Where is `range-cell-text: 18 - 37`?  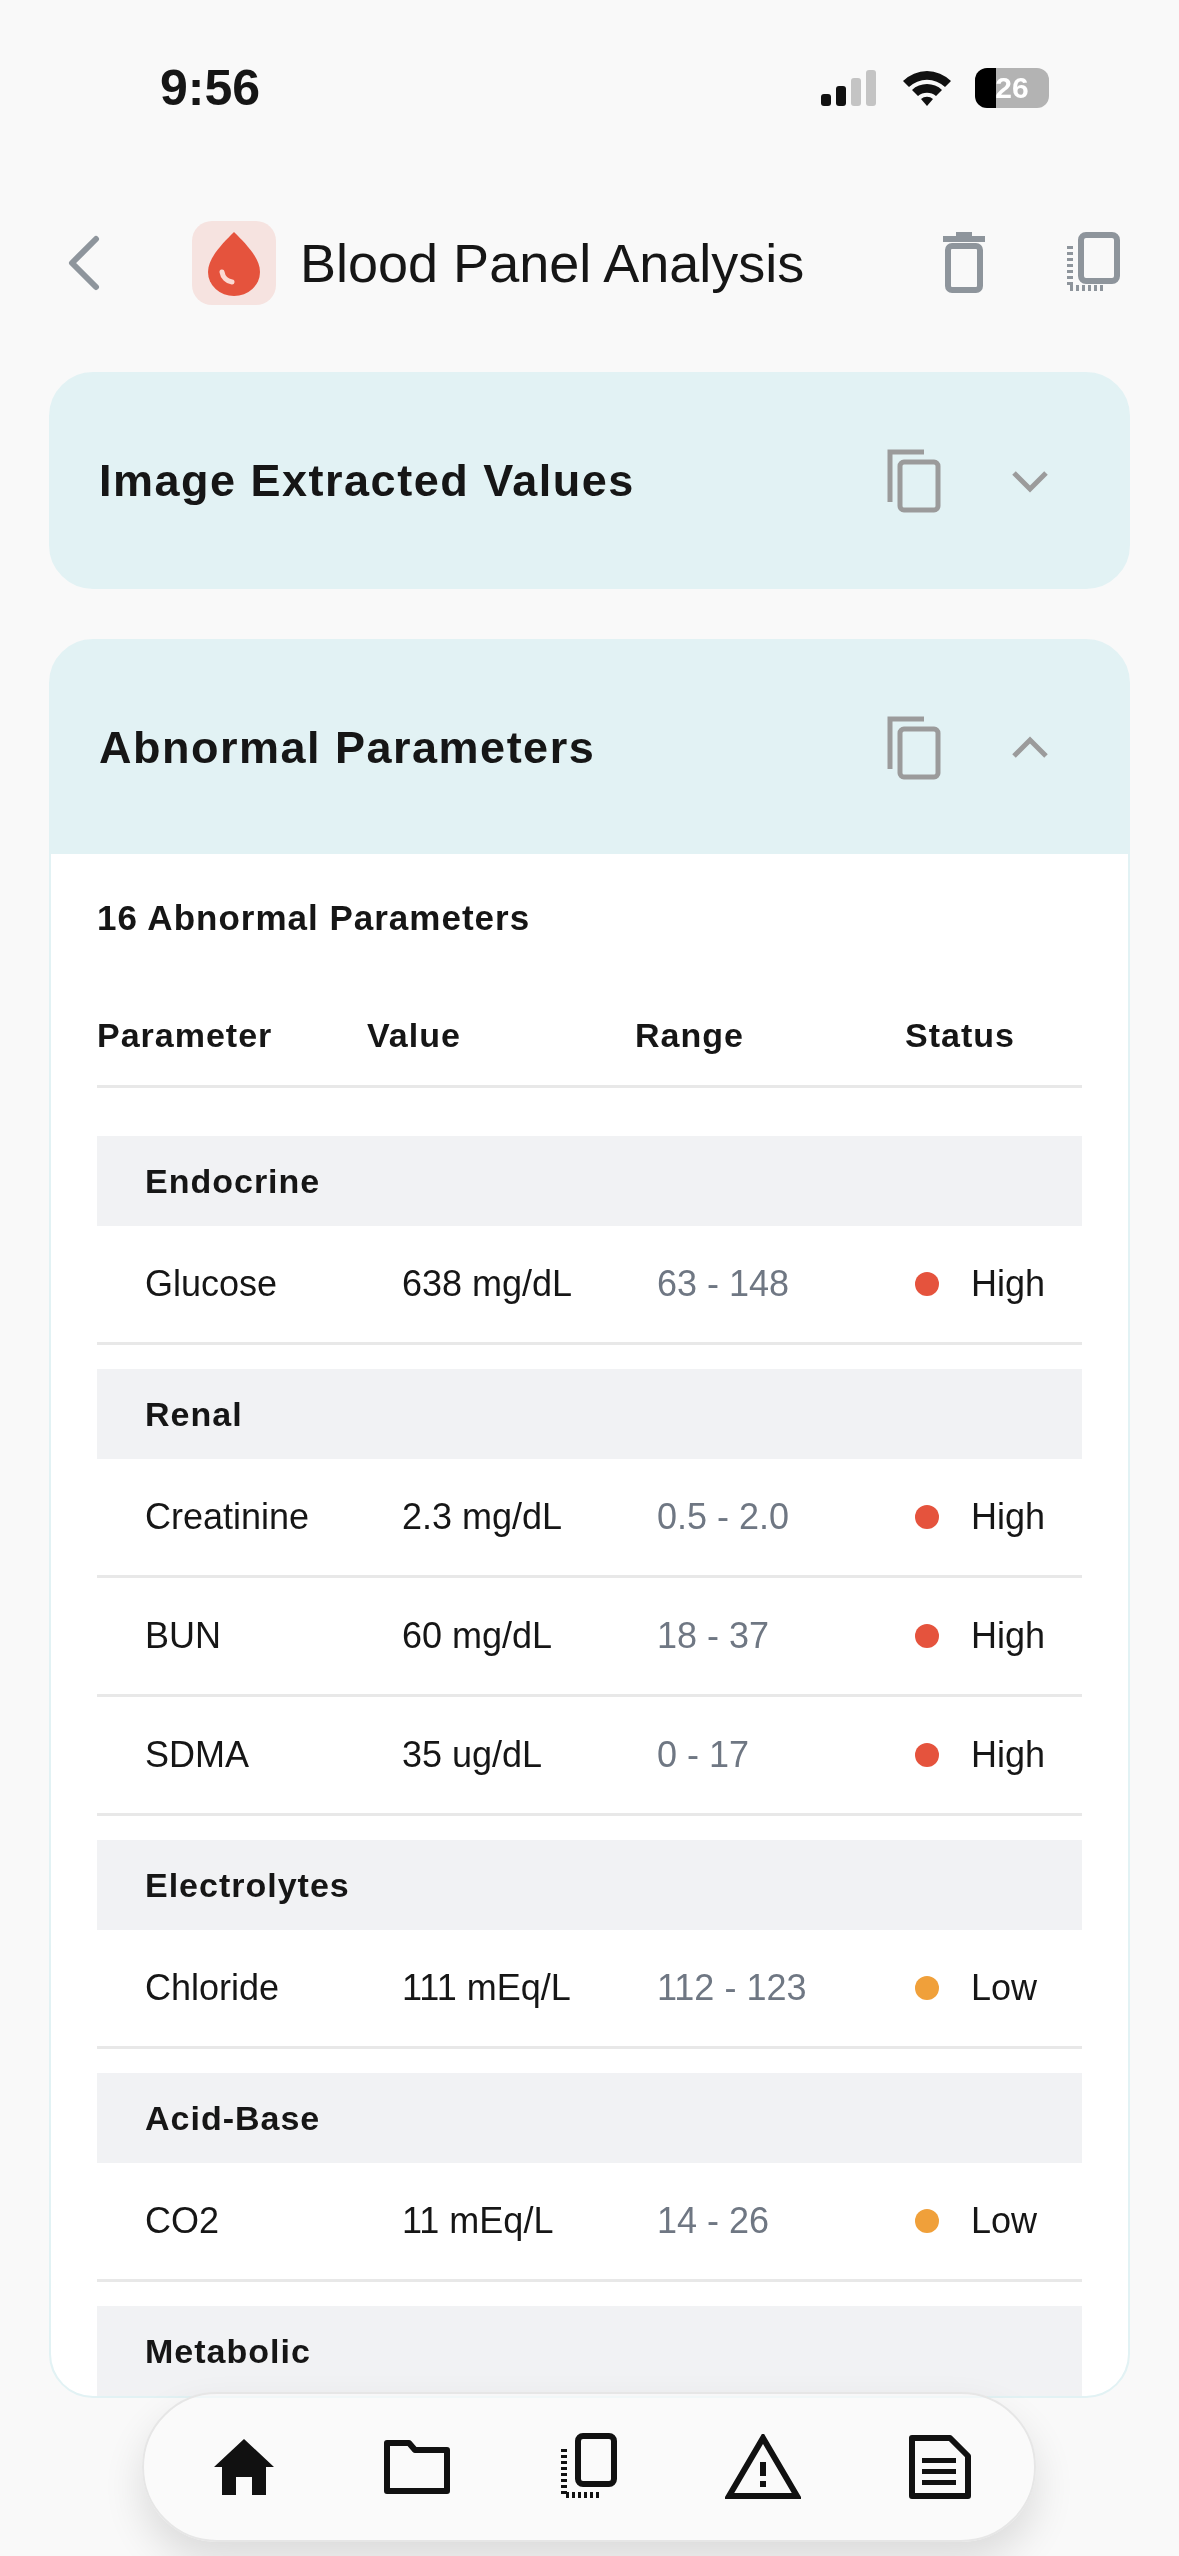 range-cell-text: 18 - 37 is located at coordinates (714, 1636).